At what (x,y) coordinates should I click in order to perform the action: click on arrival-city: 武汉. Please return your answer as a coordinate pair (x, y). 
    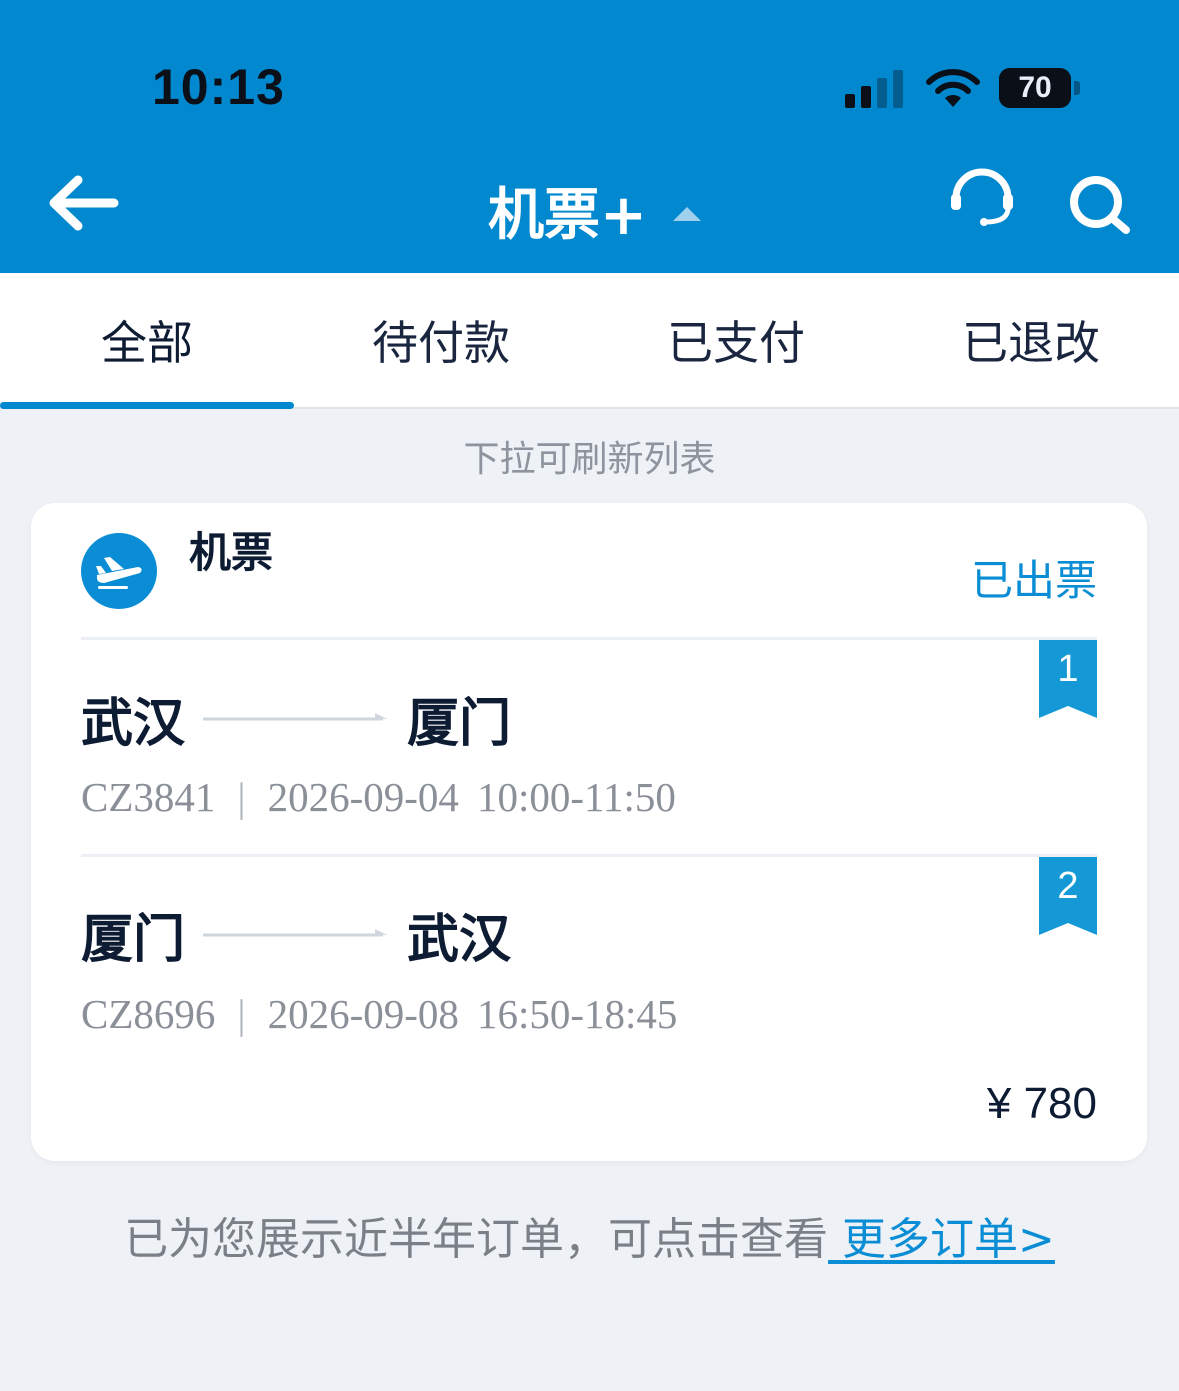
    Looking at the image, I should click on (459, 940).